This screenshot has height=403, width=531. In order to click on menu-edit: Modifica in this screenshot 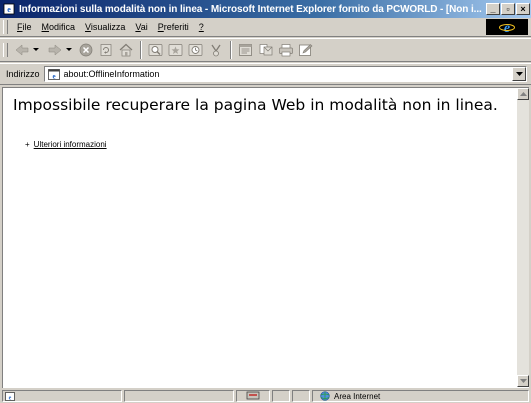, I will do `click(59, 27)`.